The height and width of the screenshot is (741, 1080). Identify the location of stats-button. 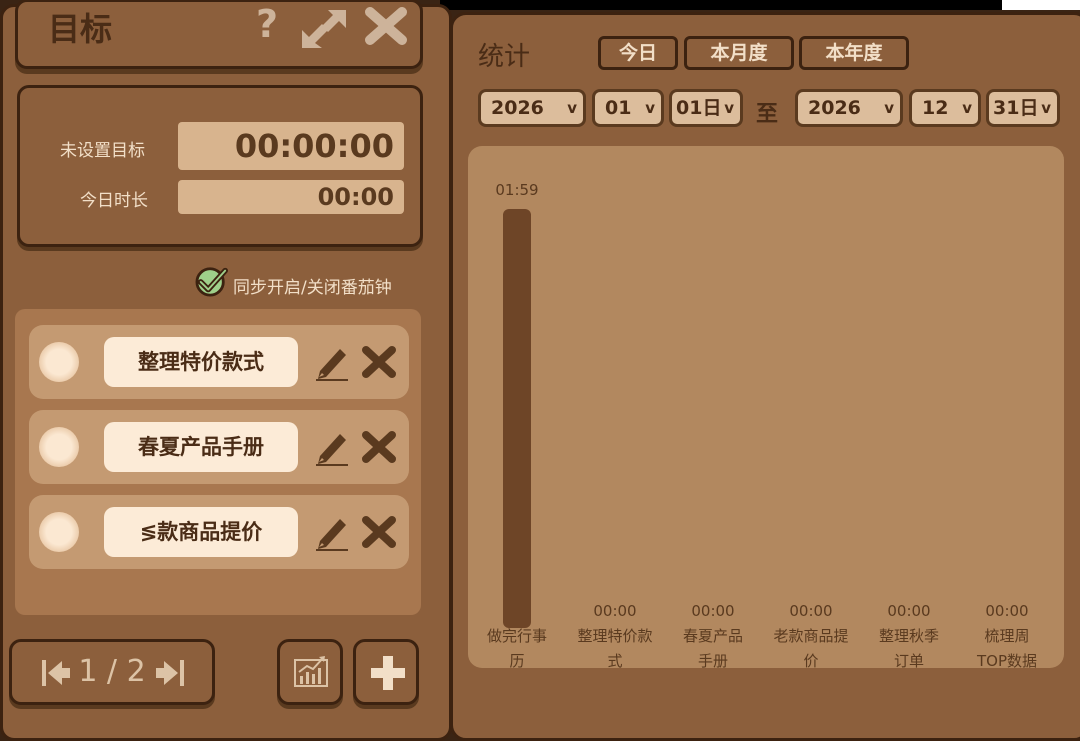
(310, 672).